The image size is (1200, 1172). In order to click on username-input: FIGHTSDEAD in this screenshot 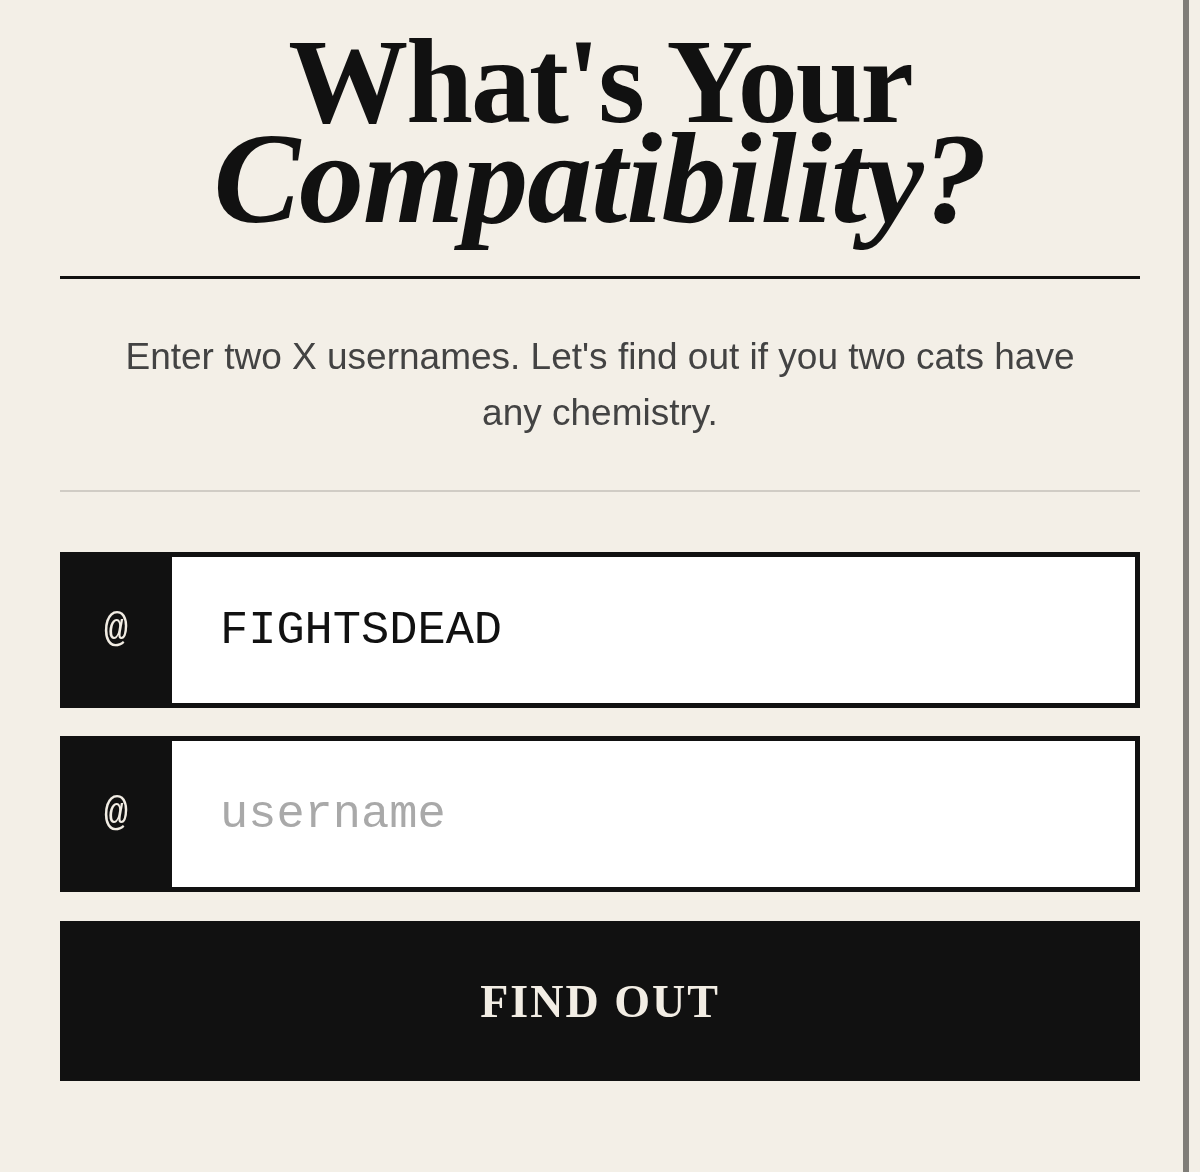, I will do `click(656, 630)`.